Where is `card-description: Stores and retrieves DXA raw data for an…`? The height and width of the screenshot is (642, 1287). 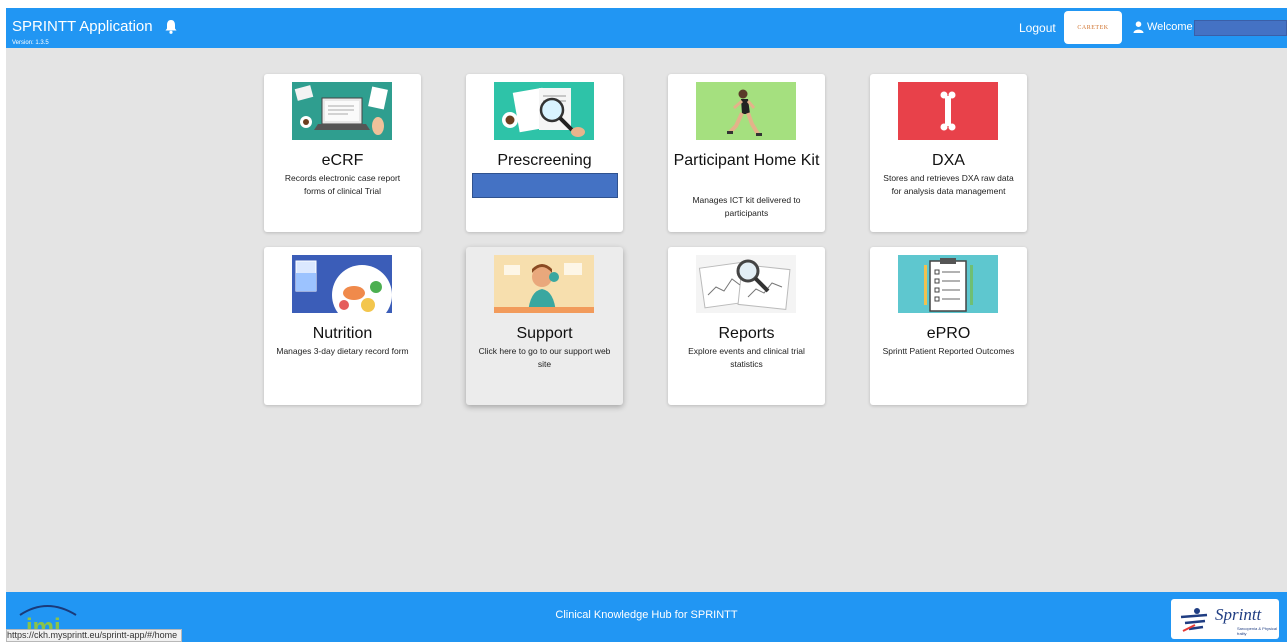
card-description: Stores and retrieves DXA raw data for an… is located at coordinates (948, 184).